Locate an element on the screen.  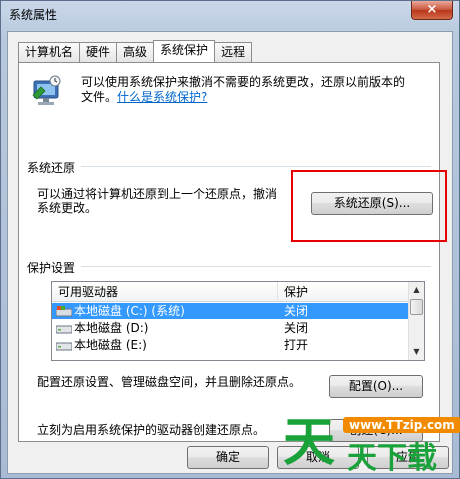
watermark-logo-text: 天下载 is located at coordinates (392, 458).